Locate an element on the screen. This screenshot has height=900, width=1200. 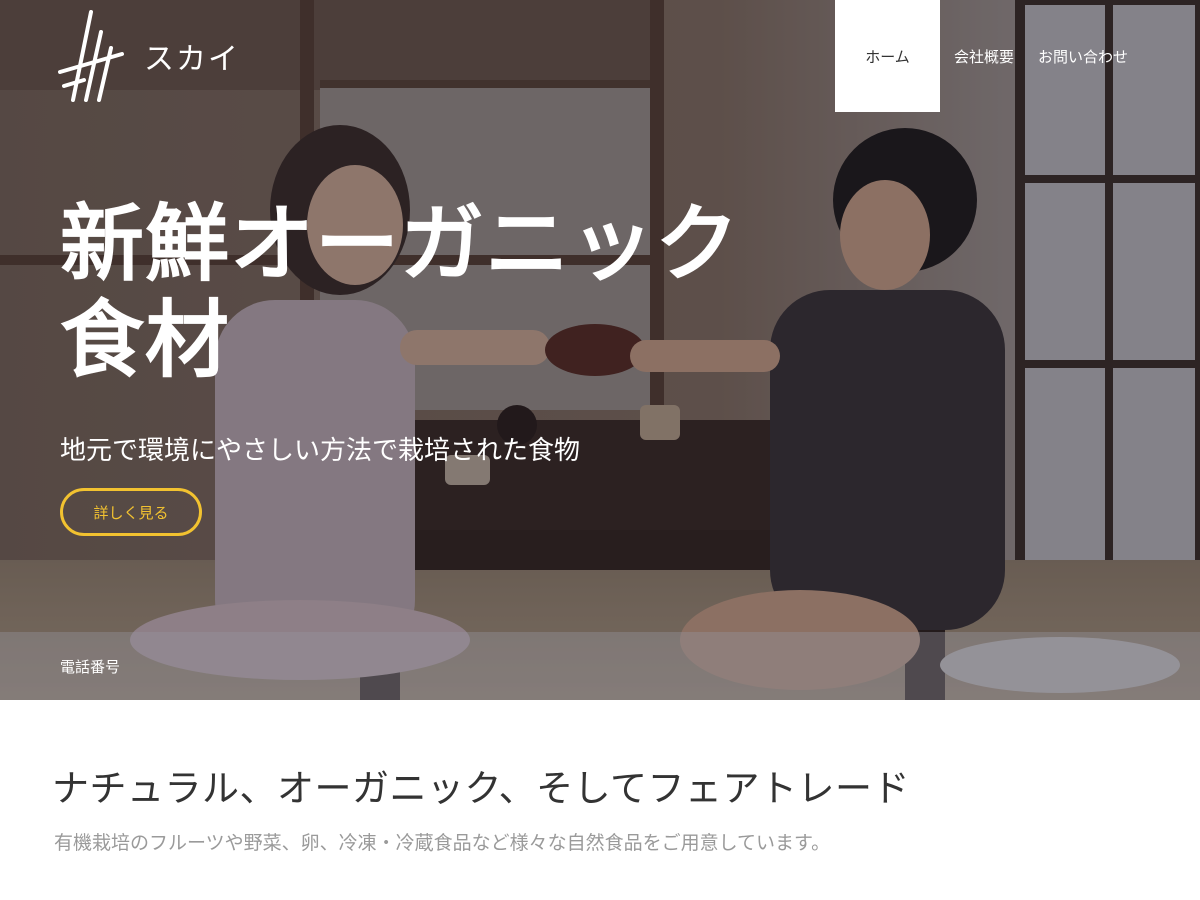
hero-title-line2: 食材 is located at coordinates (145, 340).